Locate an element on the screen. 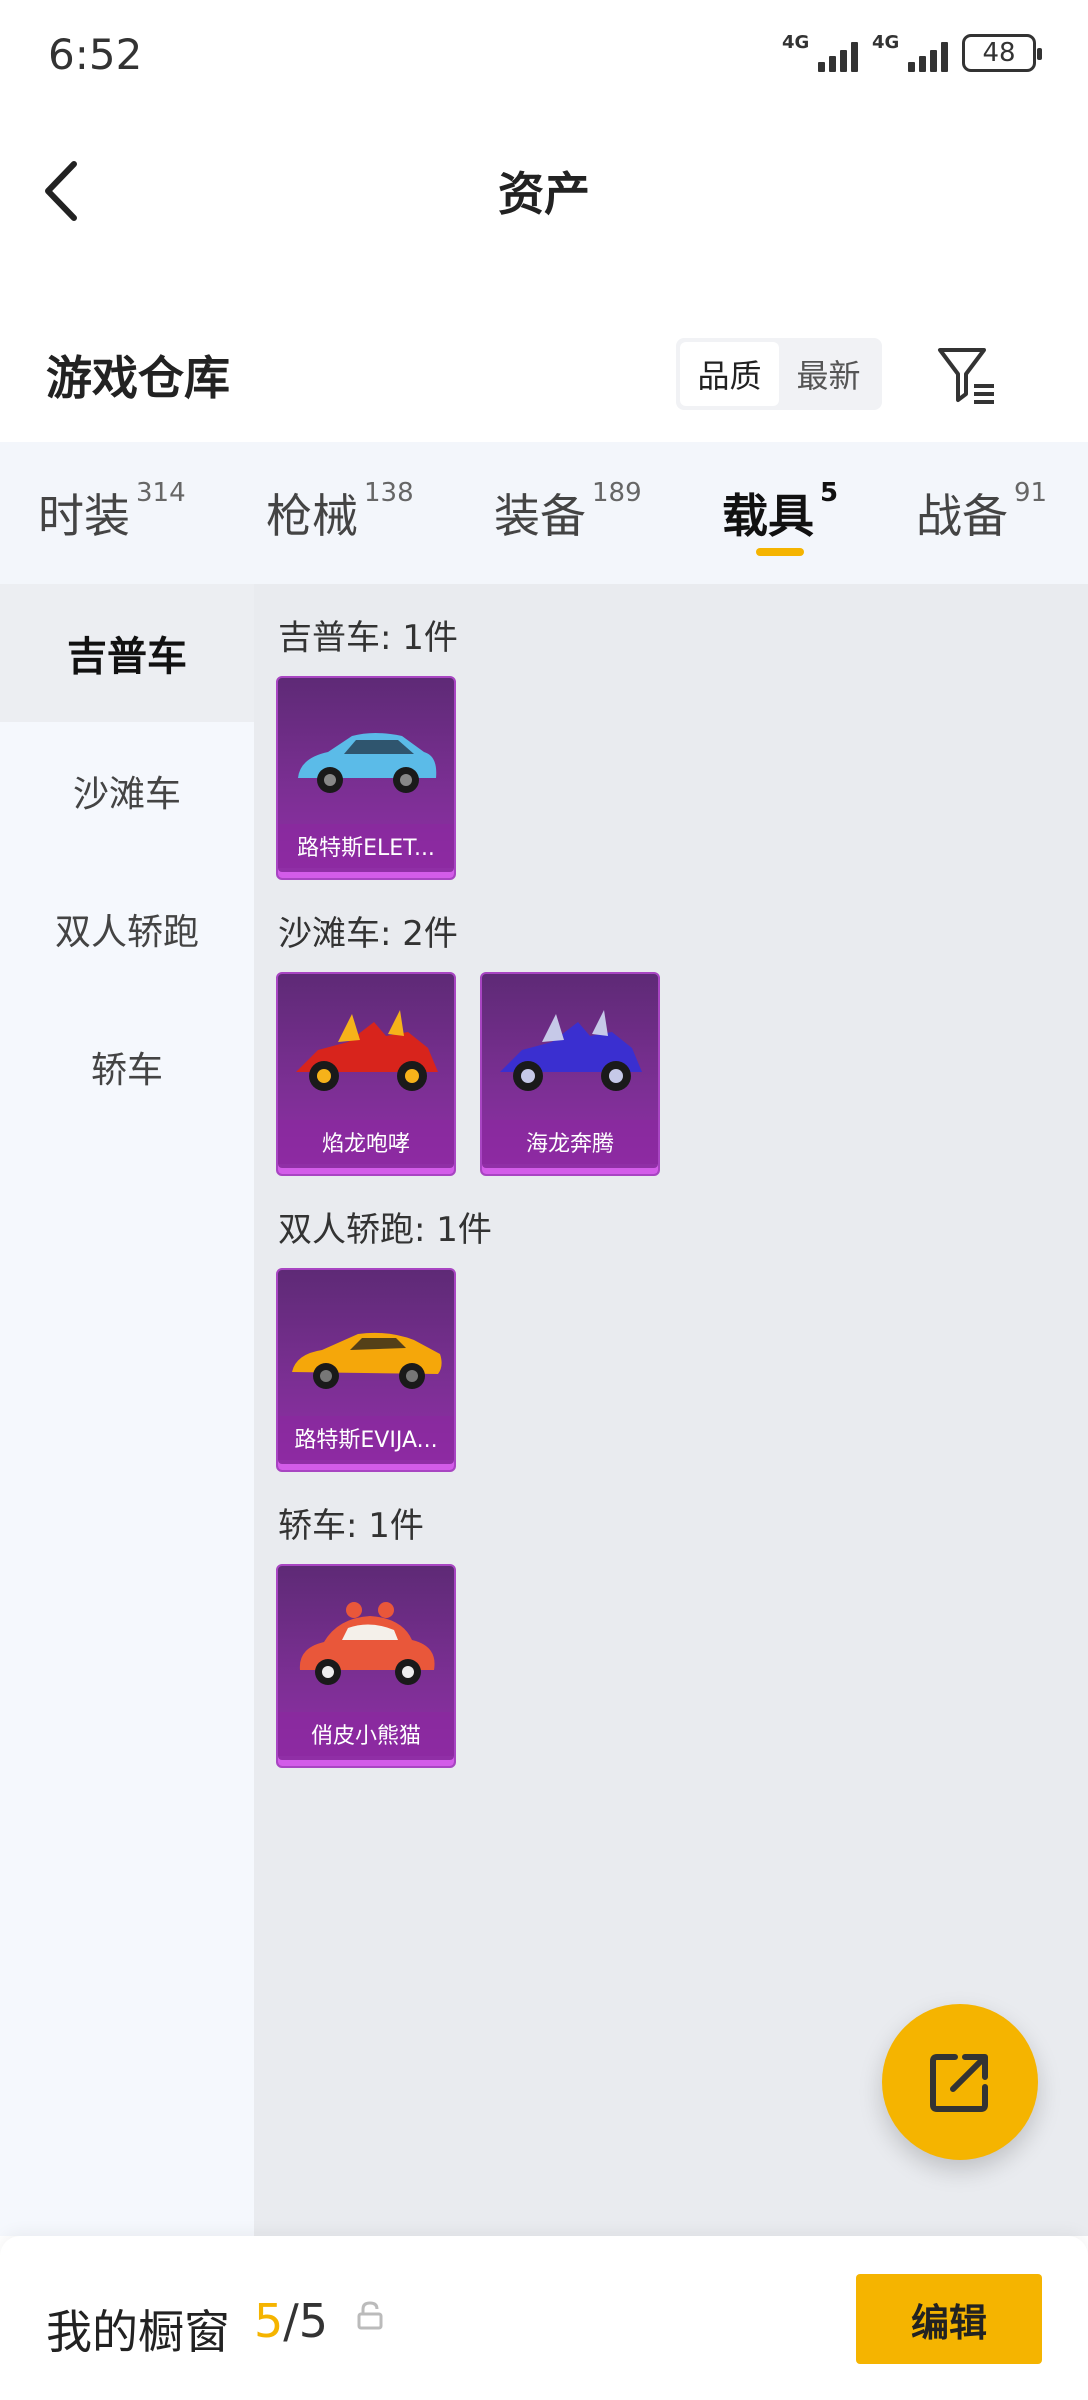 Image resolution: width=1088 pixels, height=2400 pixels. tab-vehicles: 载具 5 is located at coordinates (780, 512).